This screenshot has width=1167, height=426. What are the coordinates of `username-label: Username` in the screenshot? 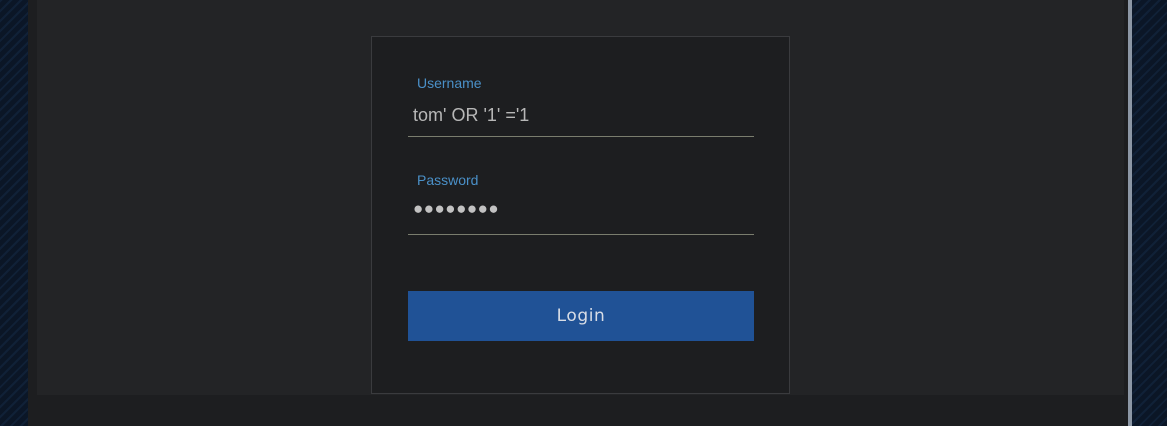 It's located at (449, 83).